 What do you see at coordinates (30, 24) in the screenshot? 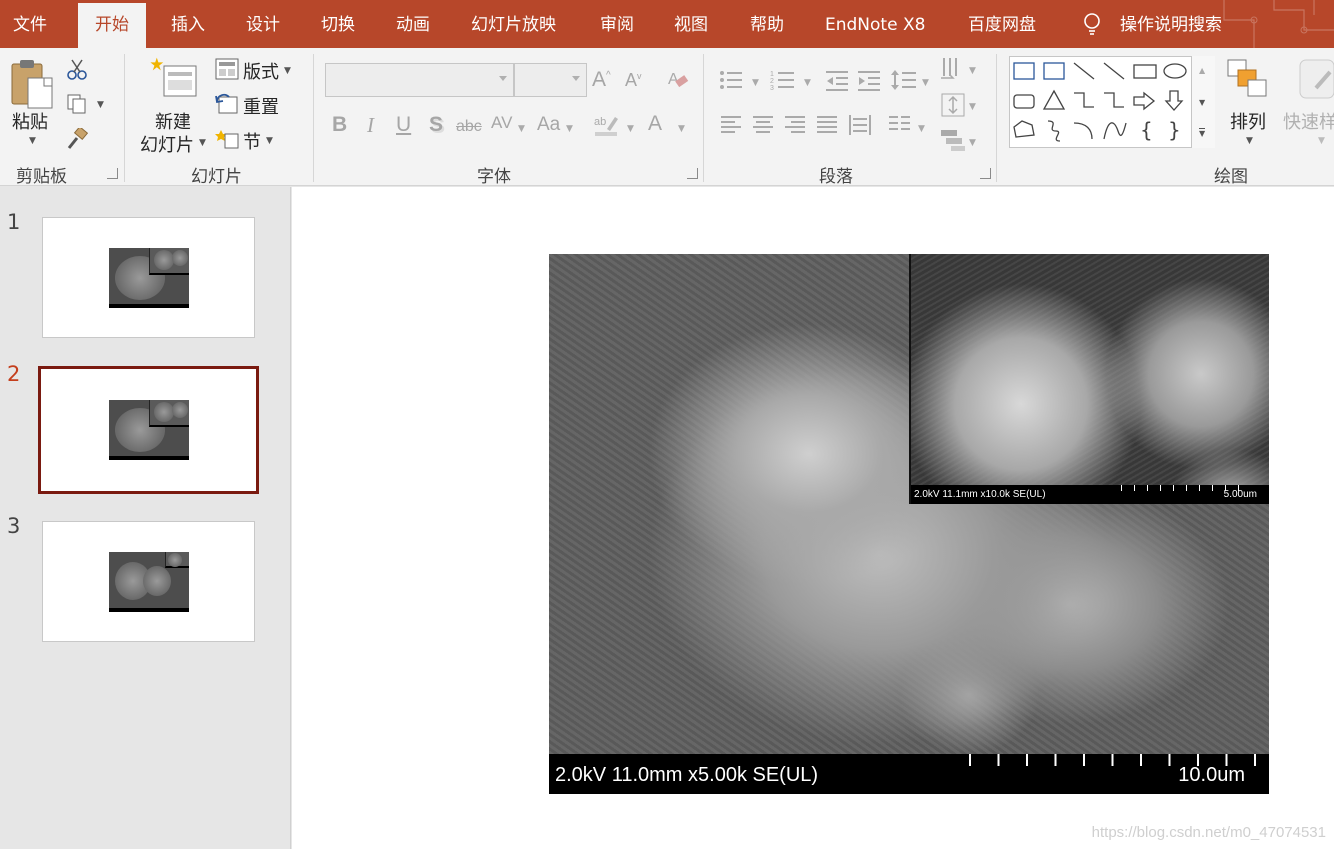
I see `tab-file: 文件` at bounding box center [30, 24].